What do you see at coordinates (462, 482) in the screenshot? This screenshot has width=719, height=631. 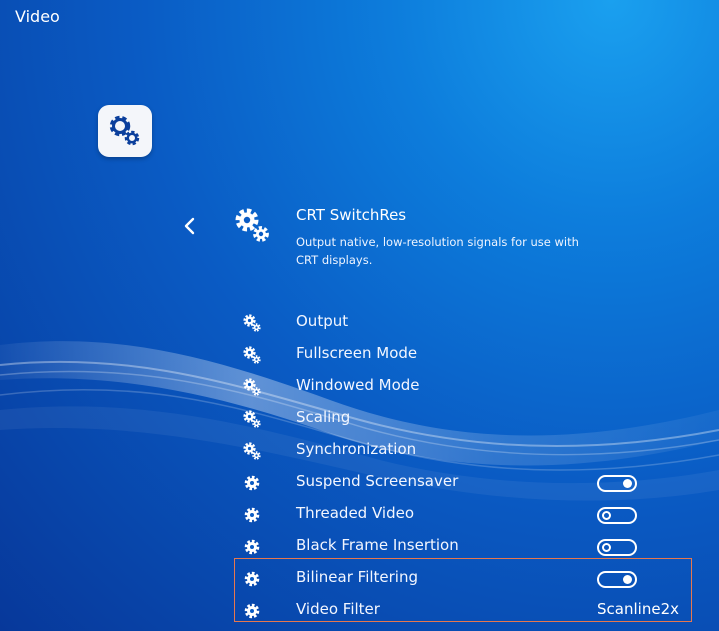 I see `menu-item-suspend-screensaver: Suspend Screensaver` at bounding box center [462, 482].